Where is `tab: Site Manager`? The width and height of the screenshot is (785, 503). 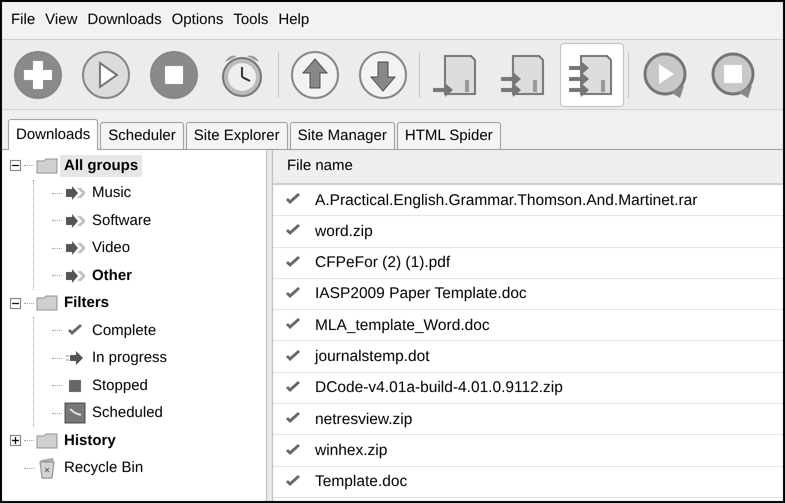 tab: Site Manager is located at coordinates (342, 135).